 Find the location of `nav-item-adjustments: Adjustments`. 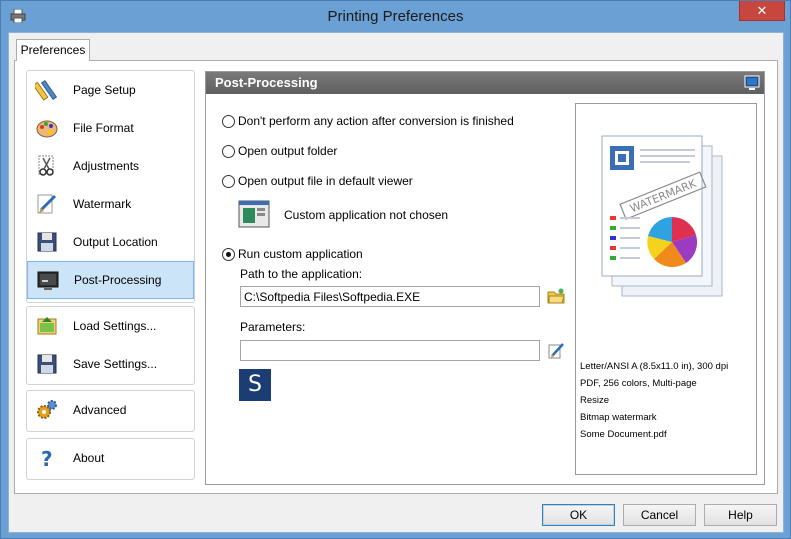

nav-item-adjustments: Adjustments is located at coordinates (110, 166).